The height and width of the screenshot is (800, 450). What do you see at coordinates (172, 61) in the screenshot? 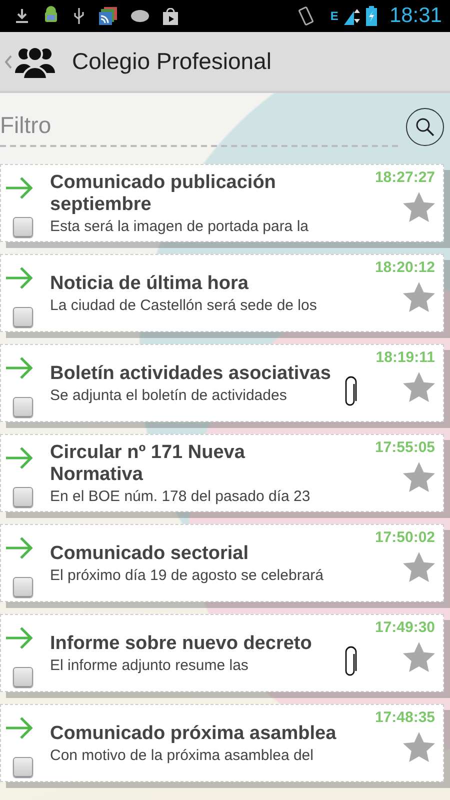
I see `app-title: Colegio Profesional` at bounding box center [172, 61].